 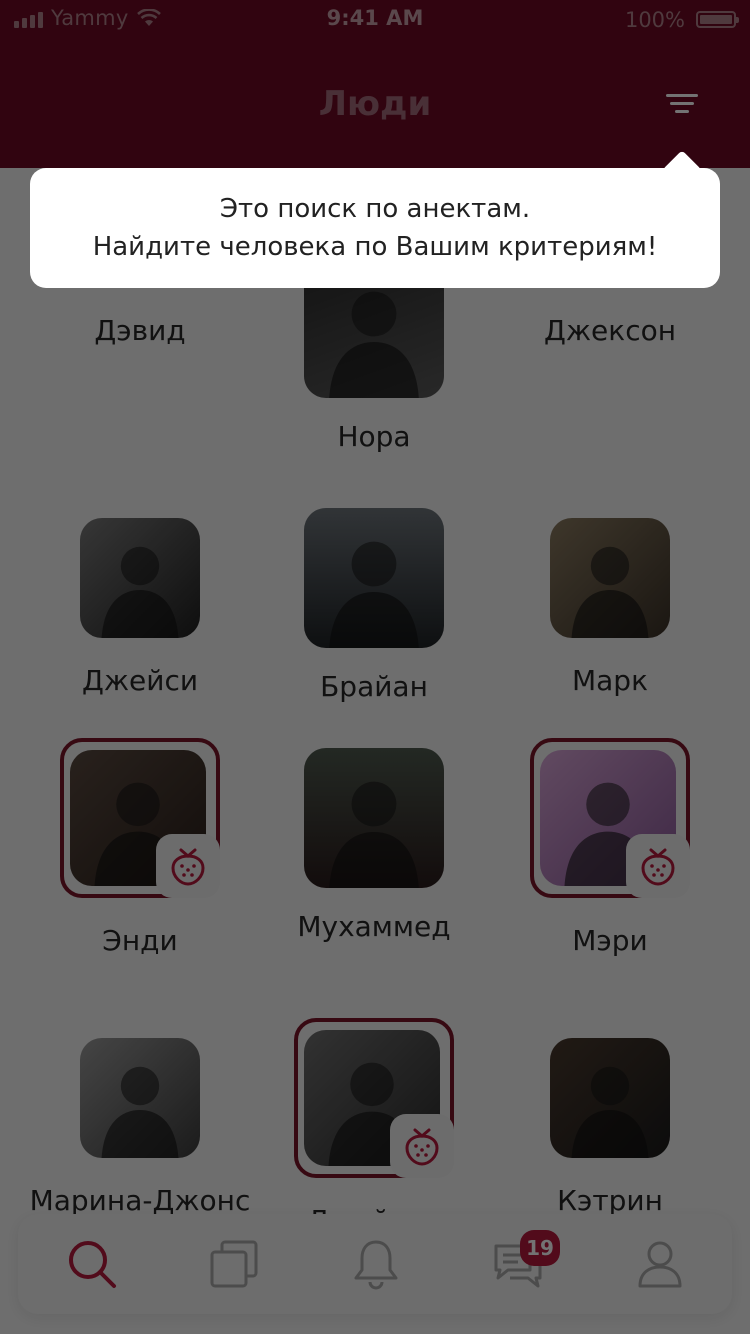 I want to click on person-name: Кэтрин, so click(x=610, y=1200).